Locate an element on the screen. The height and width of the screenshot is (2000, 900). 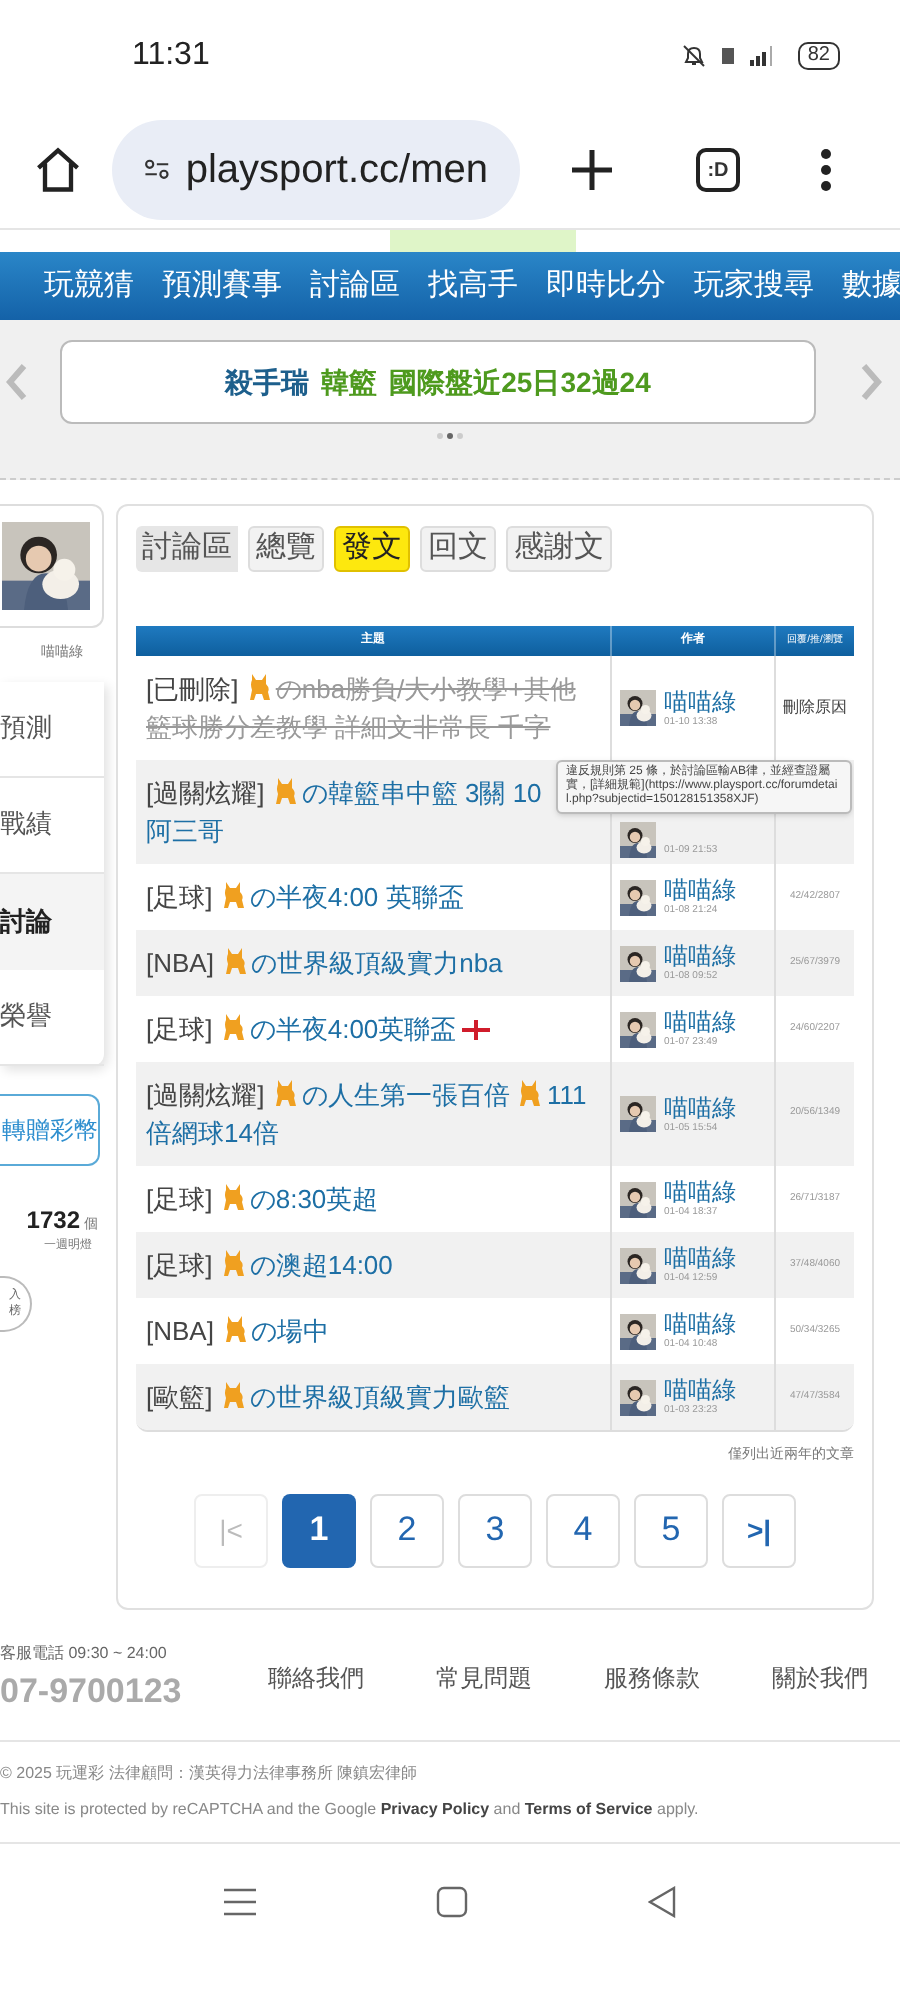
footer-link: 服務條款 is located at coordinates (652, 1678).